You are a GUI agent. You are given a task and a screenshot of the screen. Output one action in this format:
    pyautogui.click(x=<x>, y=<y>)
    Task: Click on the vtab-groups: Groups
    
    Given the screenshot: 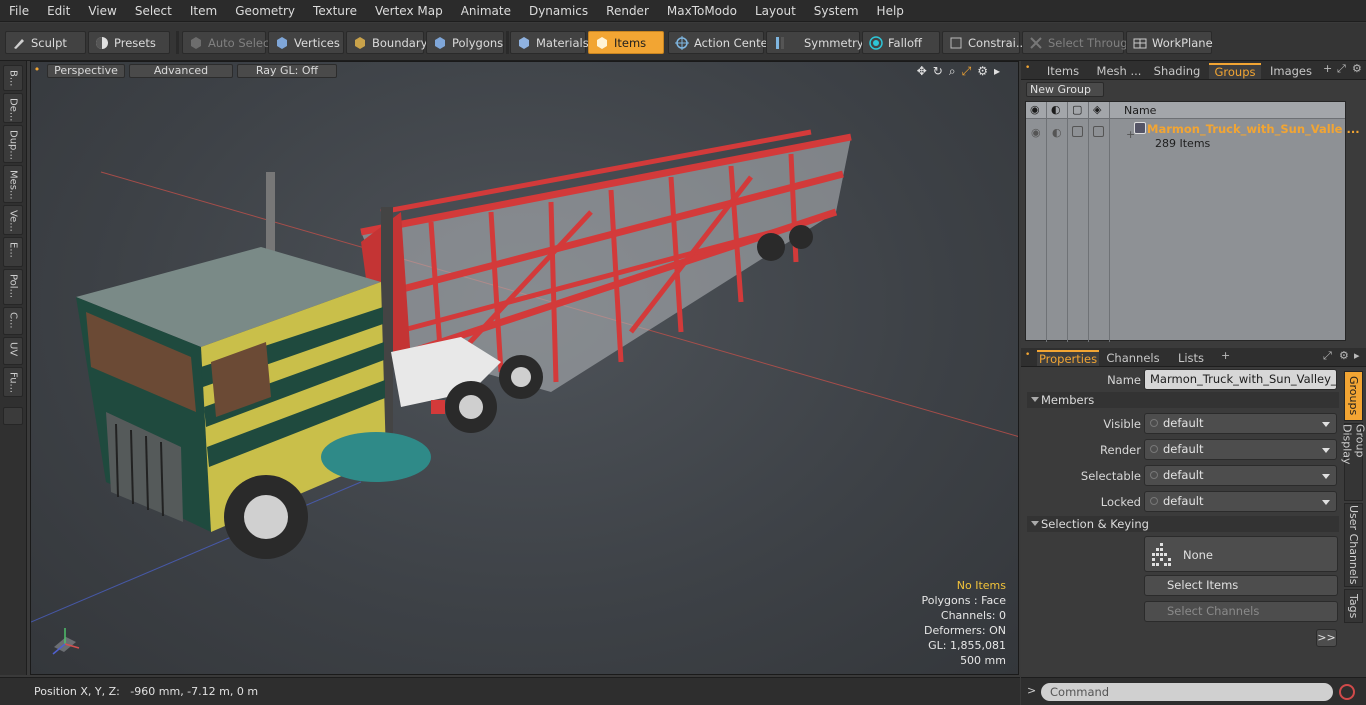 What is the action you would take?
    pyautogui.click(x=1353, y=396)
    